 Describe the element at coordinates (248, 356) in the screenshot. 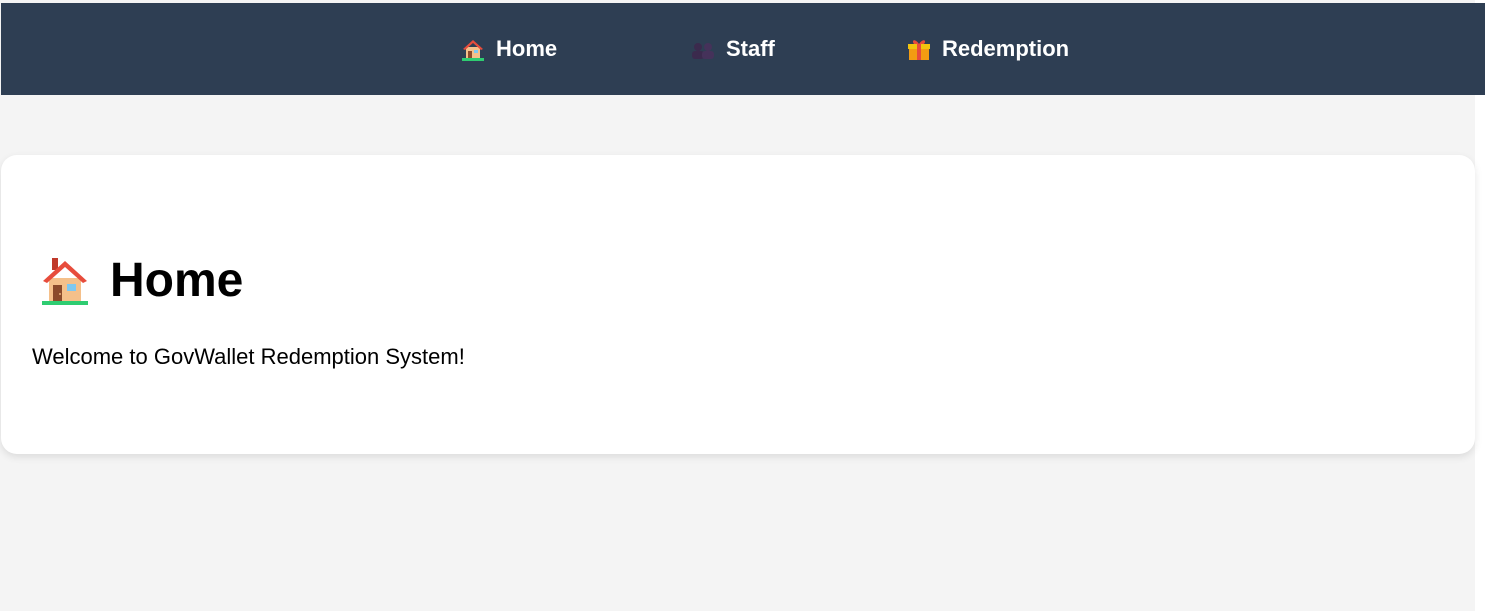

I see `welcome-message: Welcome to GovWallet Redemption System!` at that location.